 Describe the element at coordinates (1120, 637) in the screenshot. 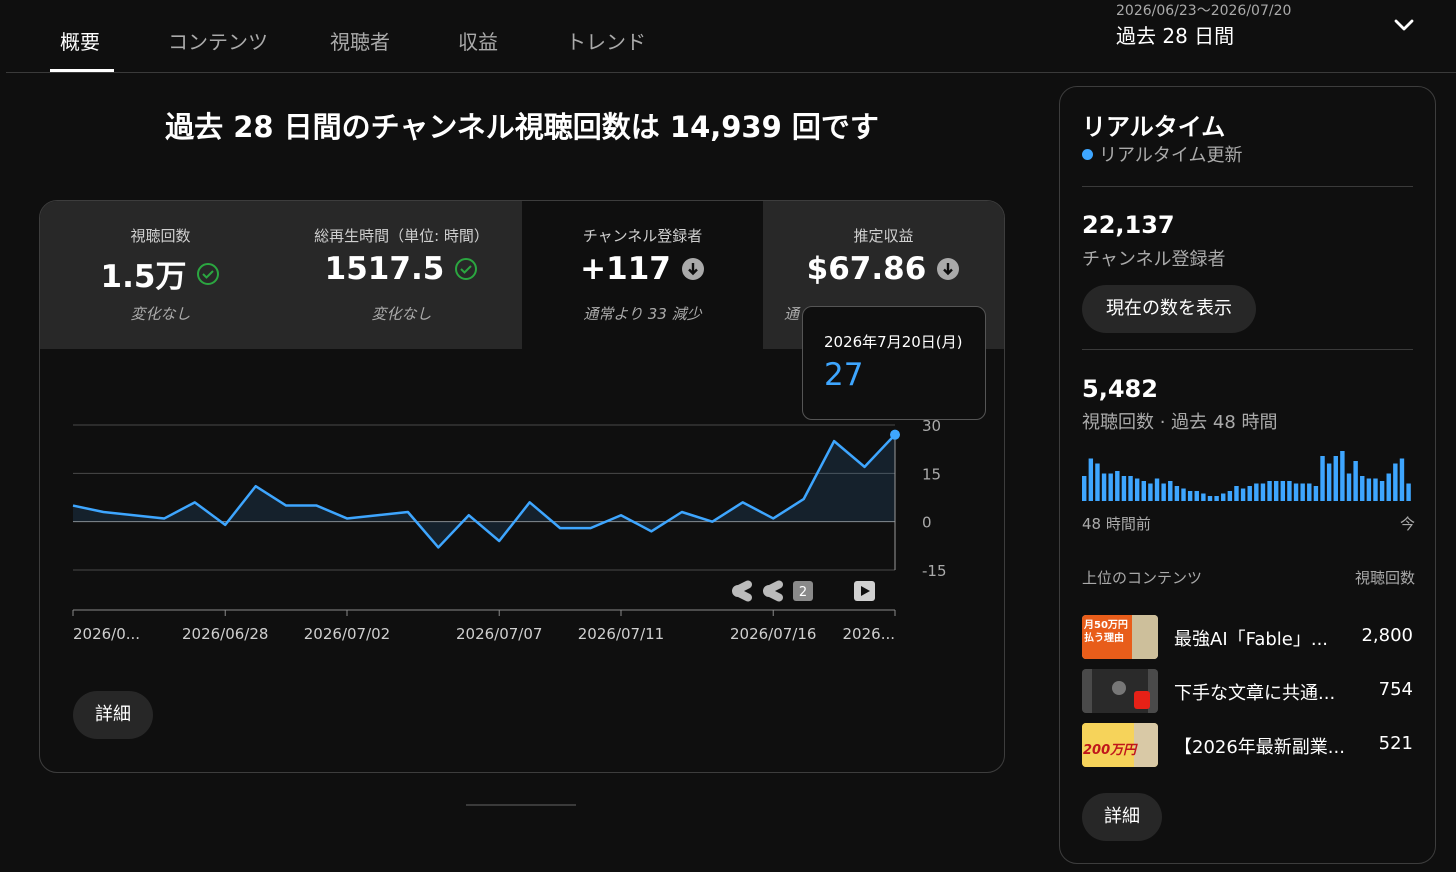

I see `video-thumbnail: 月50万円払う理由` at that location.